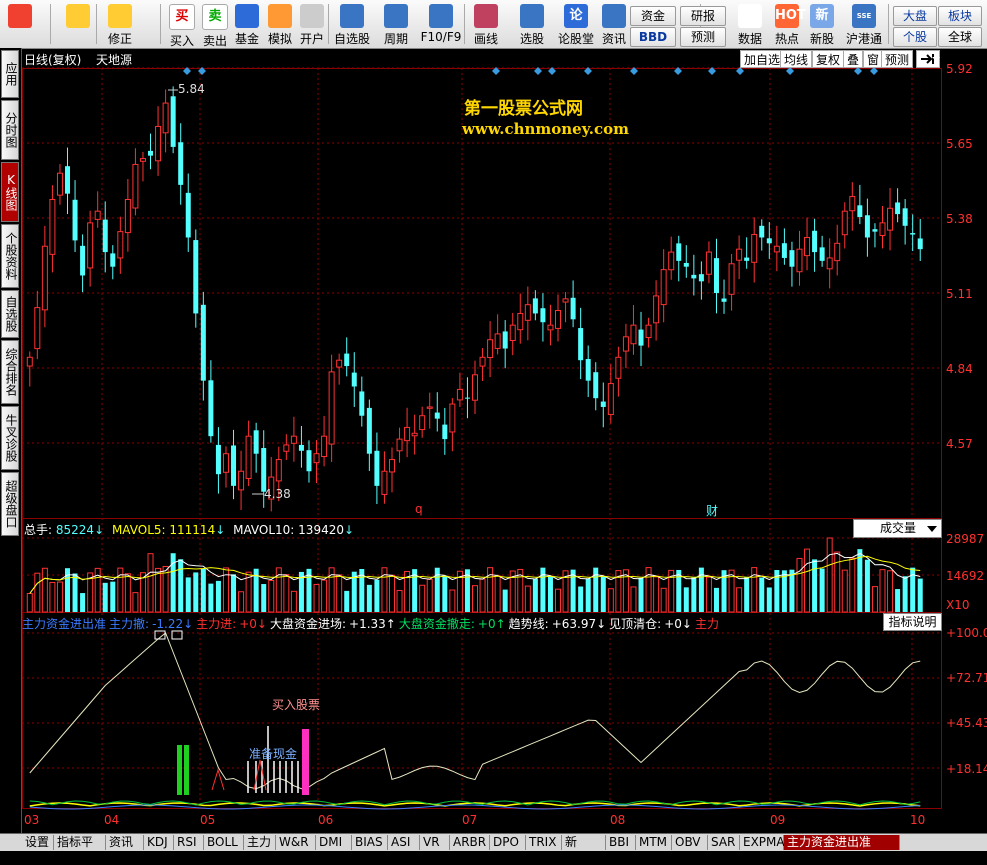 The width and height of the screenshot is (987, 865). Describe the element at coordinates (224, 842) in the screenshot. I see `bottom-tab-5: BOLL` at that location.